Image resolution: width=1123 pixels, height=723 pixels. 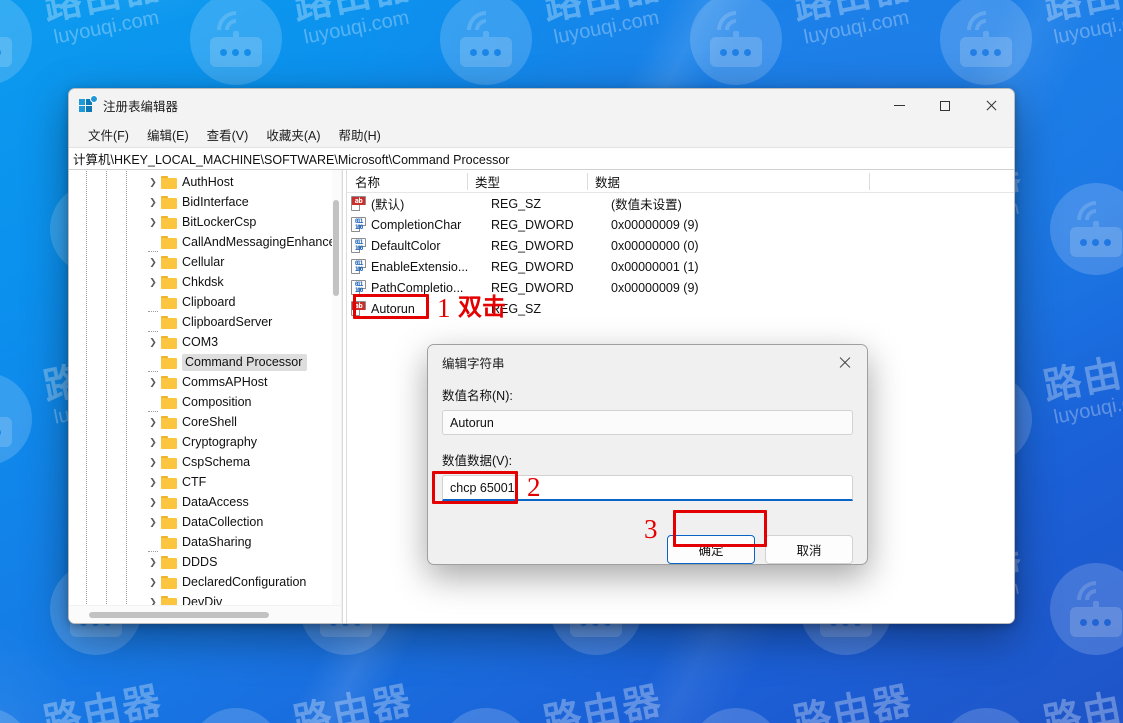 What do you see at coordinates (194, 481) in the screenshot?
I see `tree-item-label: CTF` at bounding box center [194, 481].